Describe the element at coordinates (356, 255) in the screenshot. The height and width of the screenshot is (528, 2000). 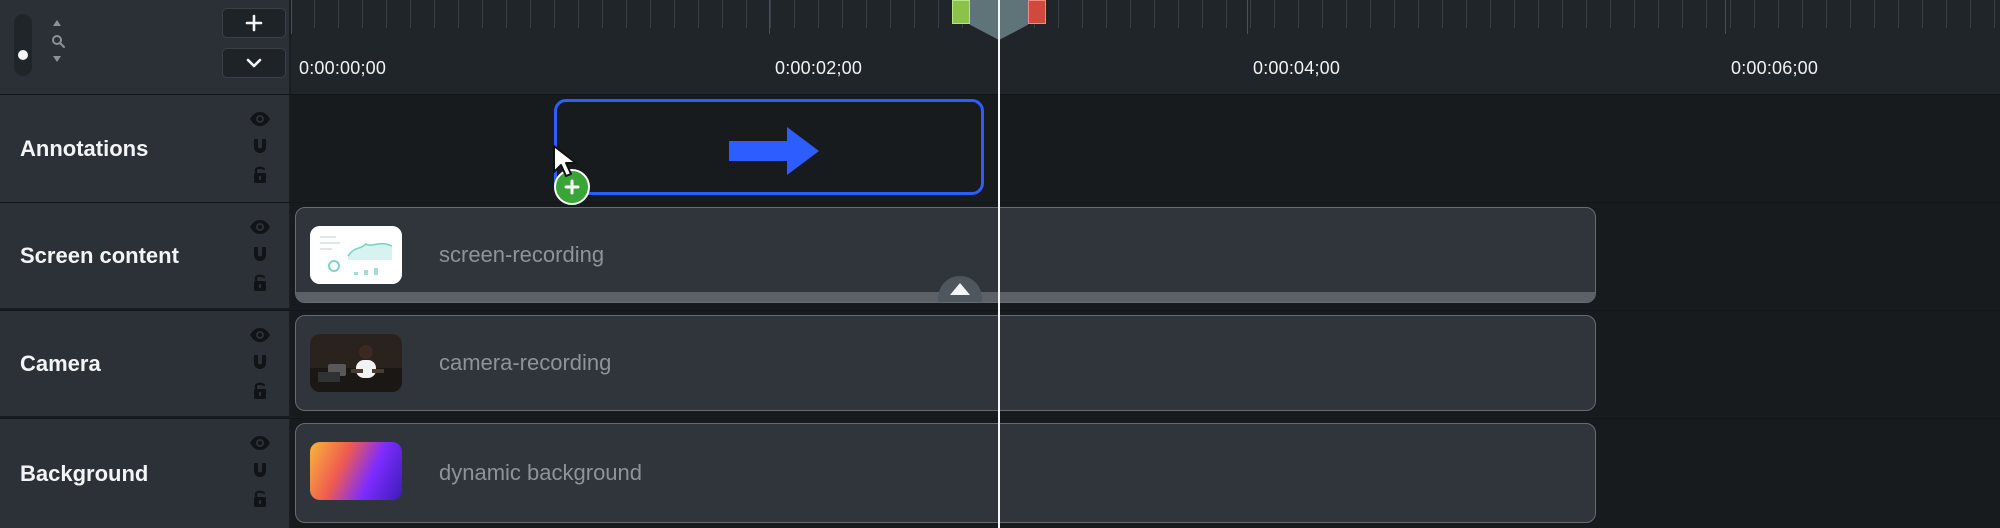
I see `dashboard-thumbnail-icon` at that location.